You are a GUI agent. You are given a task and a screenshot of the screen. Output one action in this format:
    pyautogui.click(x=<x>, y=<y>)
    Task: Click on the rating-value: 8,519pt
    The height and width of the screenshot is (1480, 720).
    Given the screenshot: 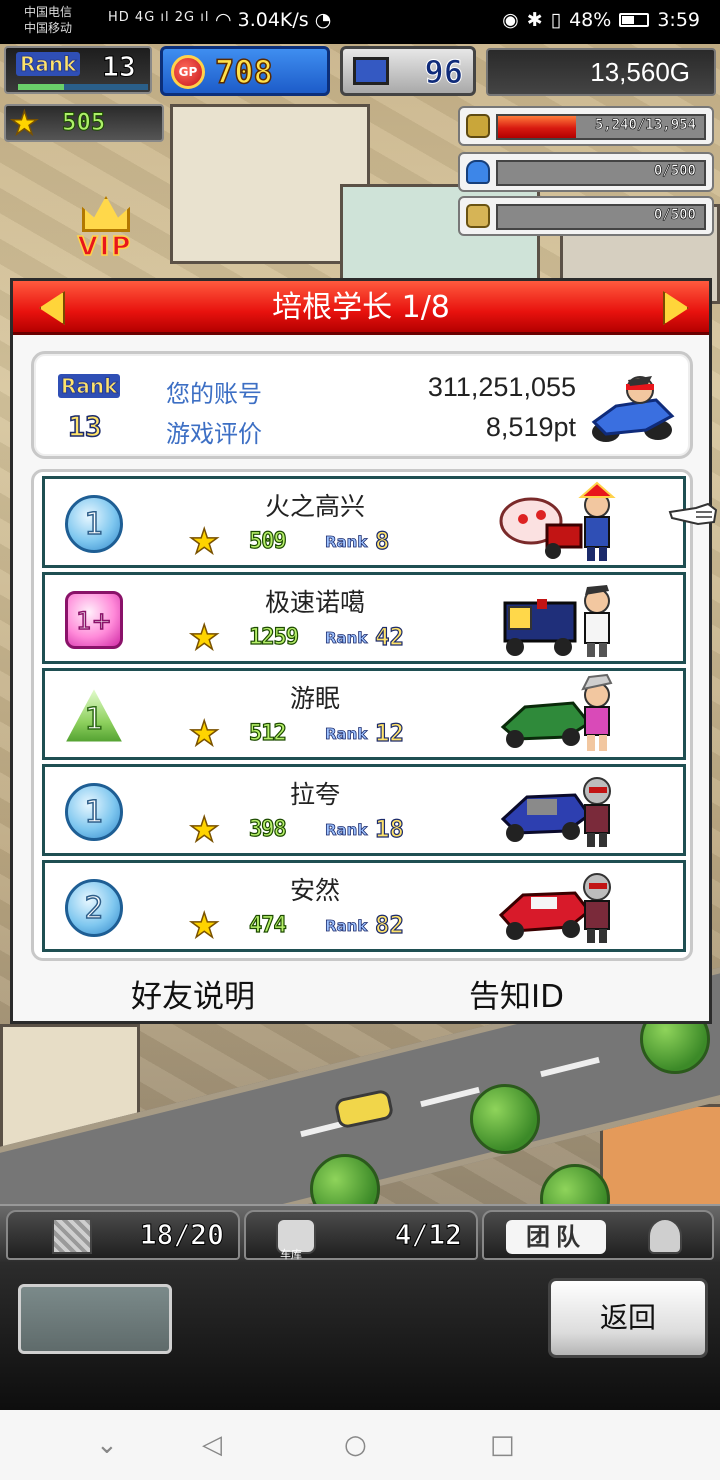 What is the action you would take?
    pyautogui.click(x=530, y=427)
    